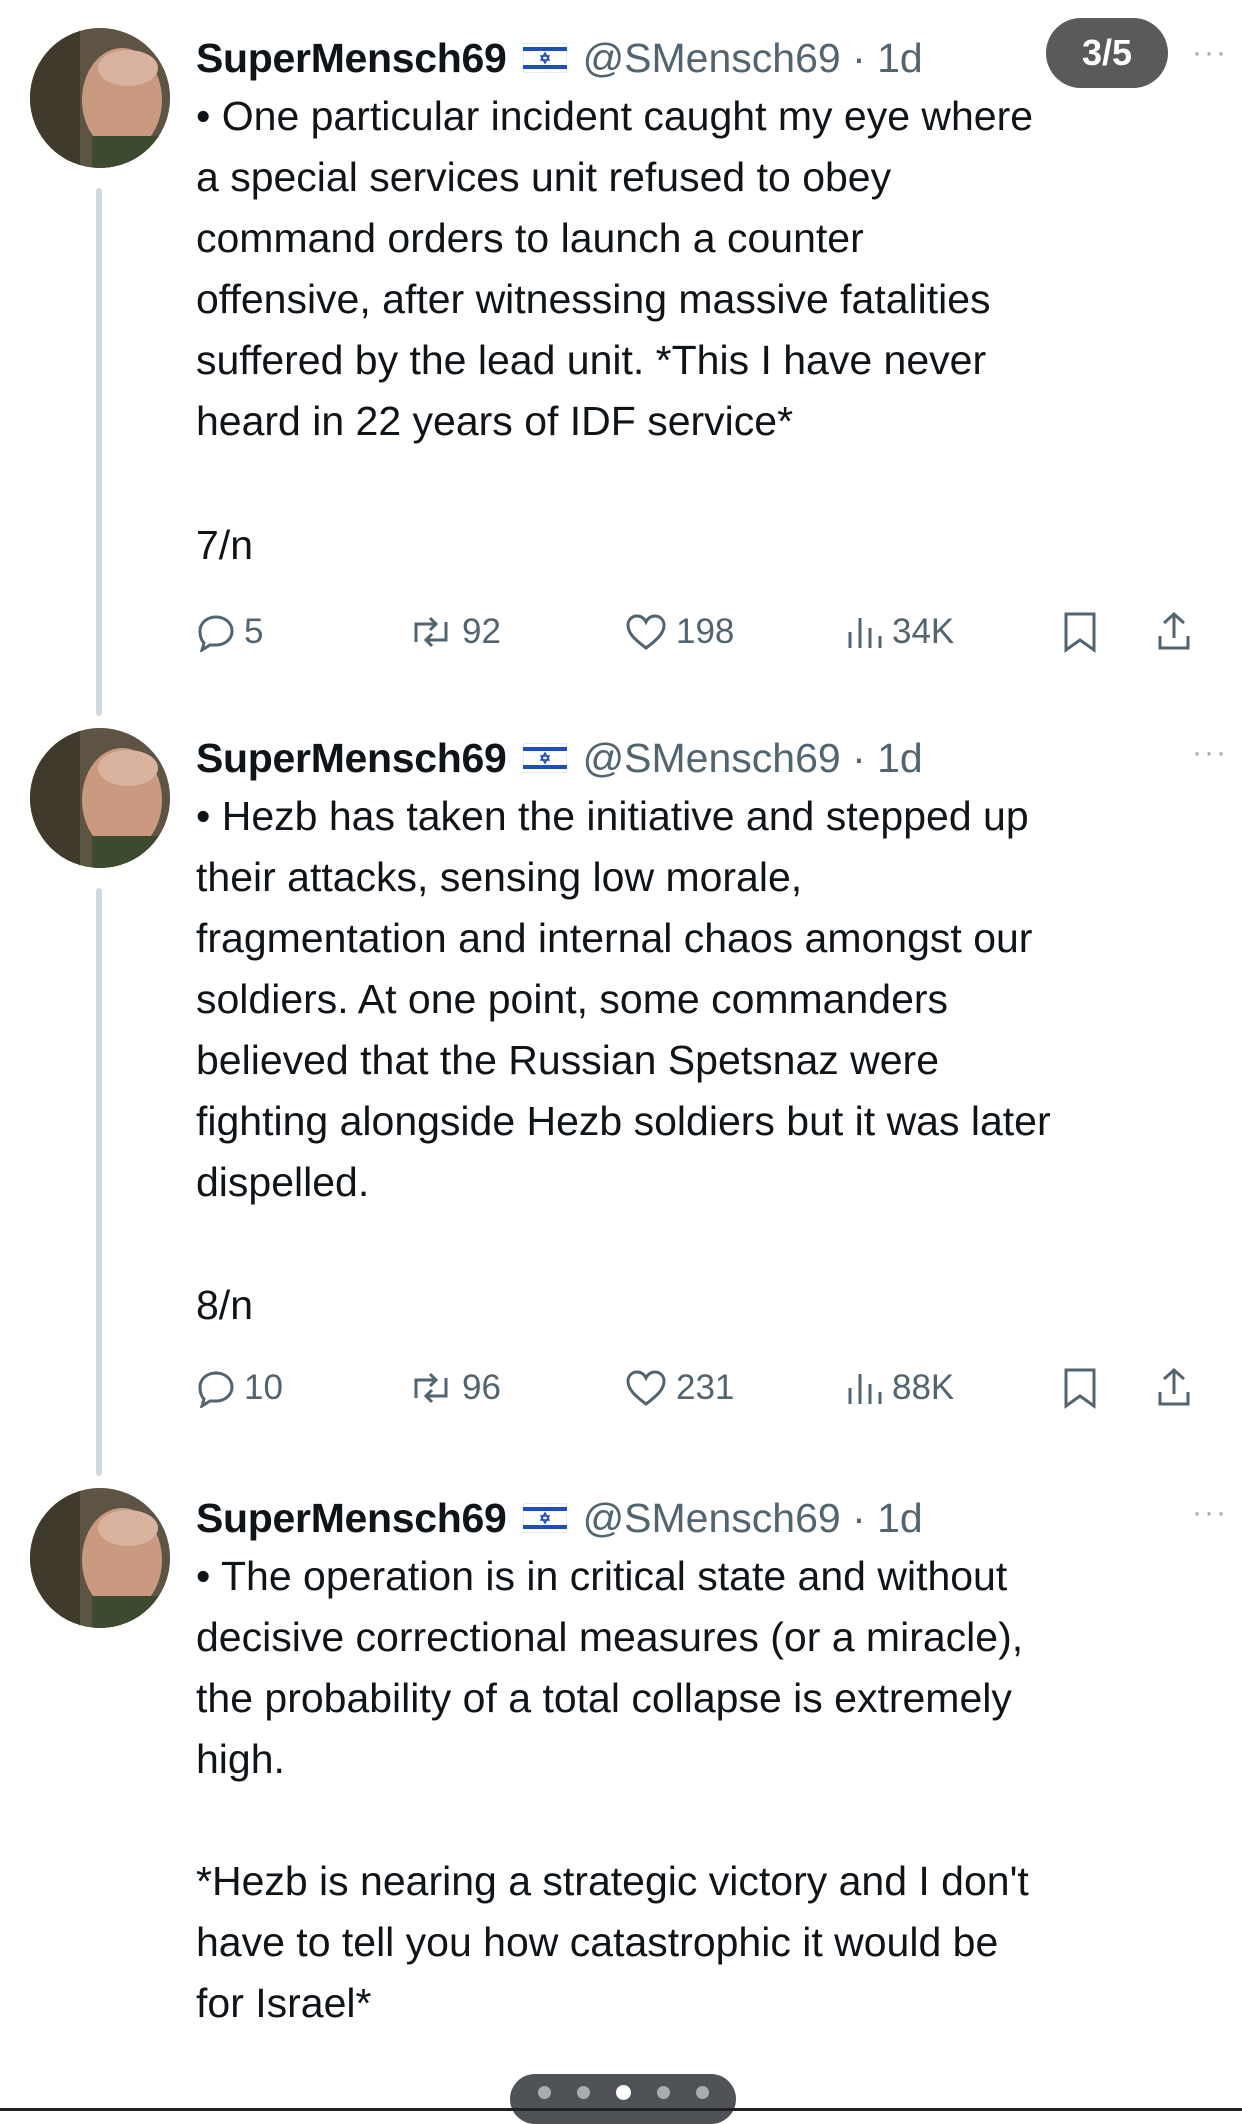 The image size is (1242, 2124). What do you see at coordinates (705, 1387) in the screenshot?
I see `like-count: 231` at bounding box center [705, 1387].